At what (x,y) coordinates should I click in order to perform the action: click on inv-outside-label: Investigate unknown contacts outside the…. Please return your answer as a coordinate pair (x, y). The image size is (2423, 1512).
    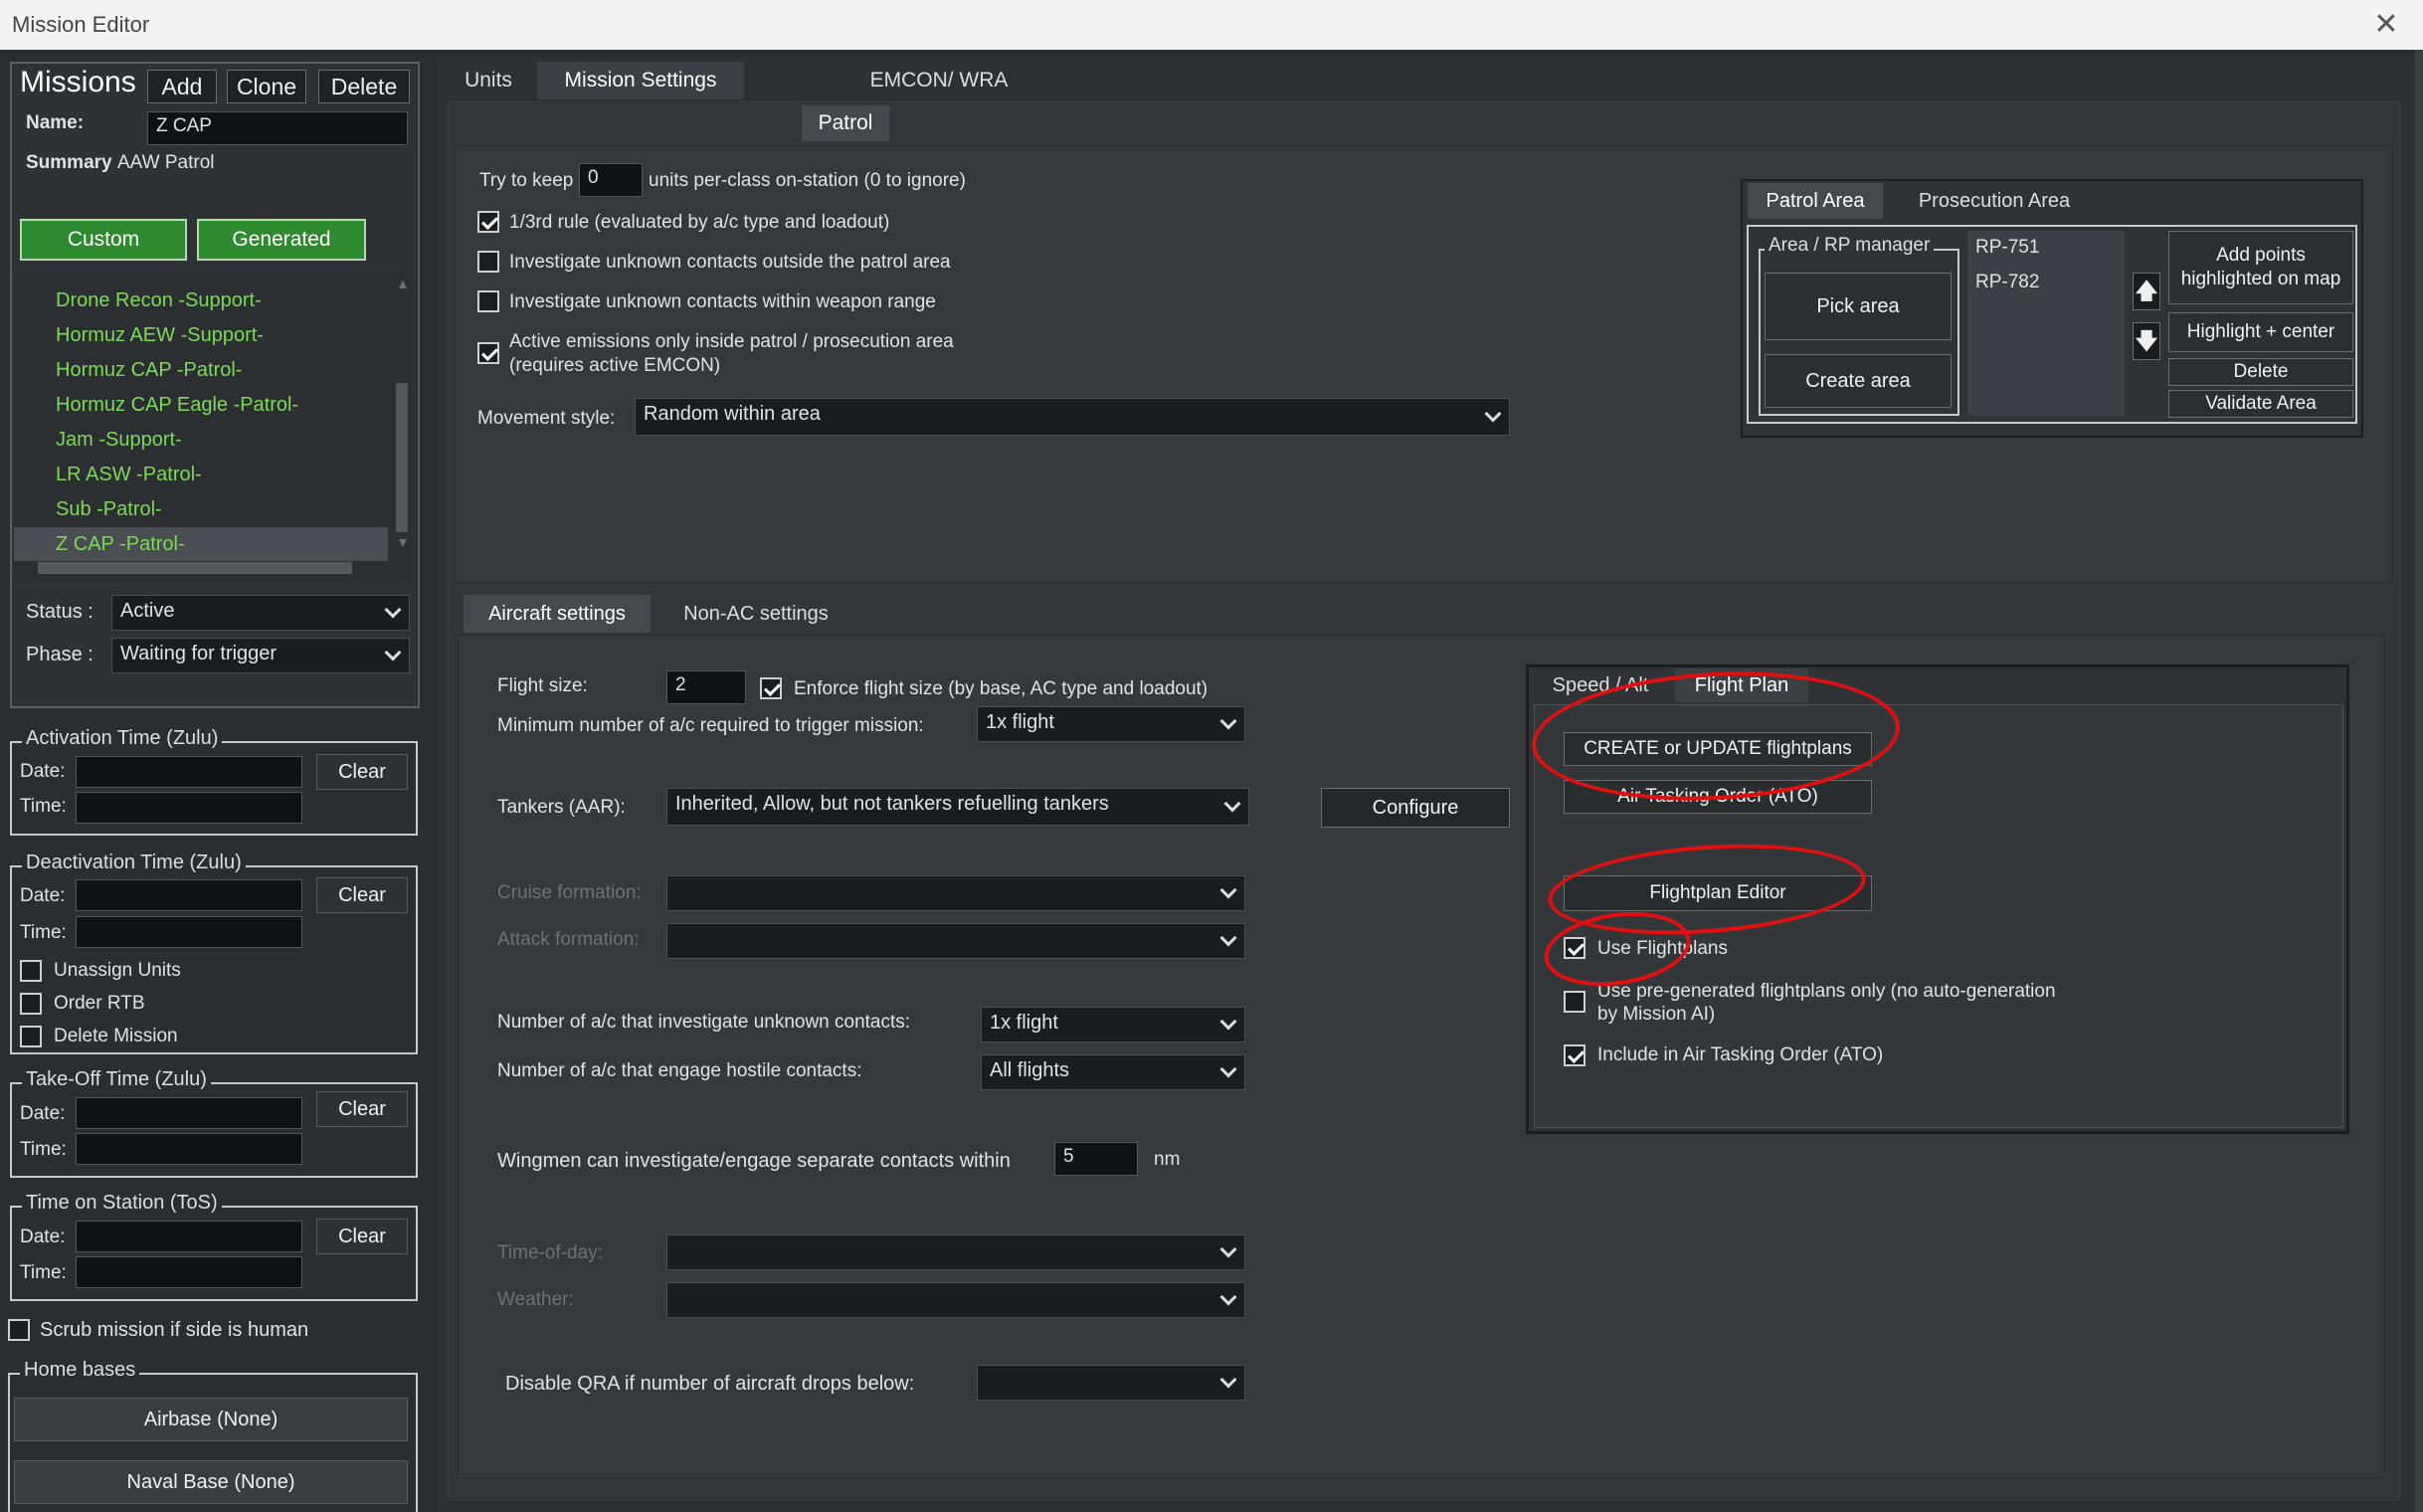
    Looking at the image, I should click on (730, 262).